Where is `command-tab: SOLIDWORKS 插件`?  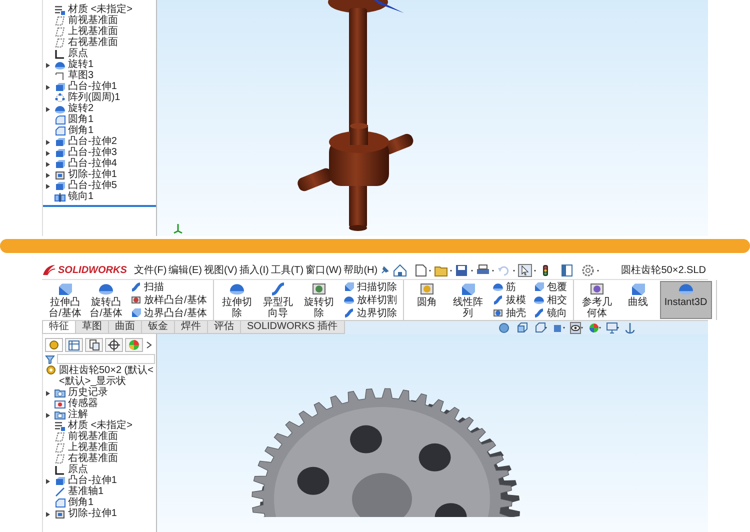 command-tab: SOLIDWORKS 插件 is located at coordinates (292, 327).